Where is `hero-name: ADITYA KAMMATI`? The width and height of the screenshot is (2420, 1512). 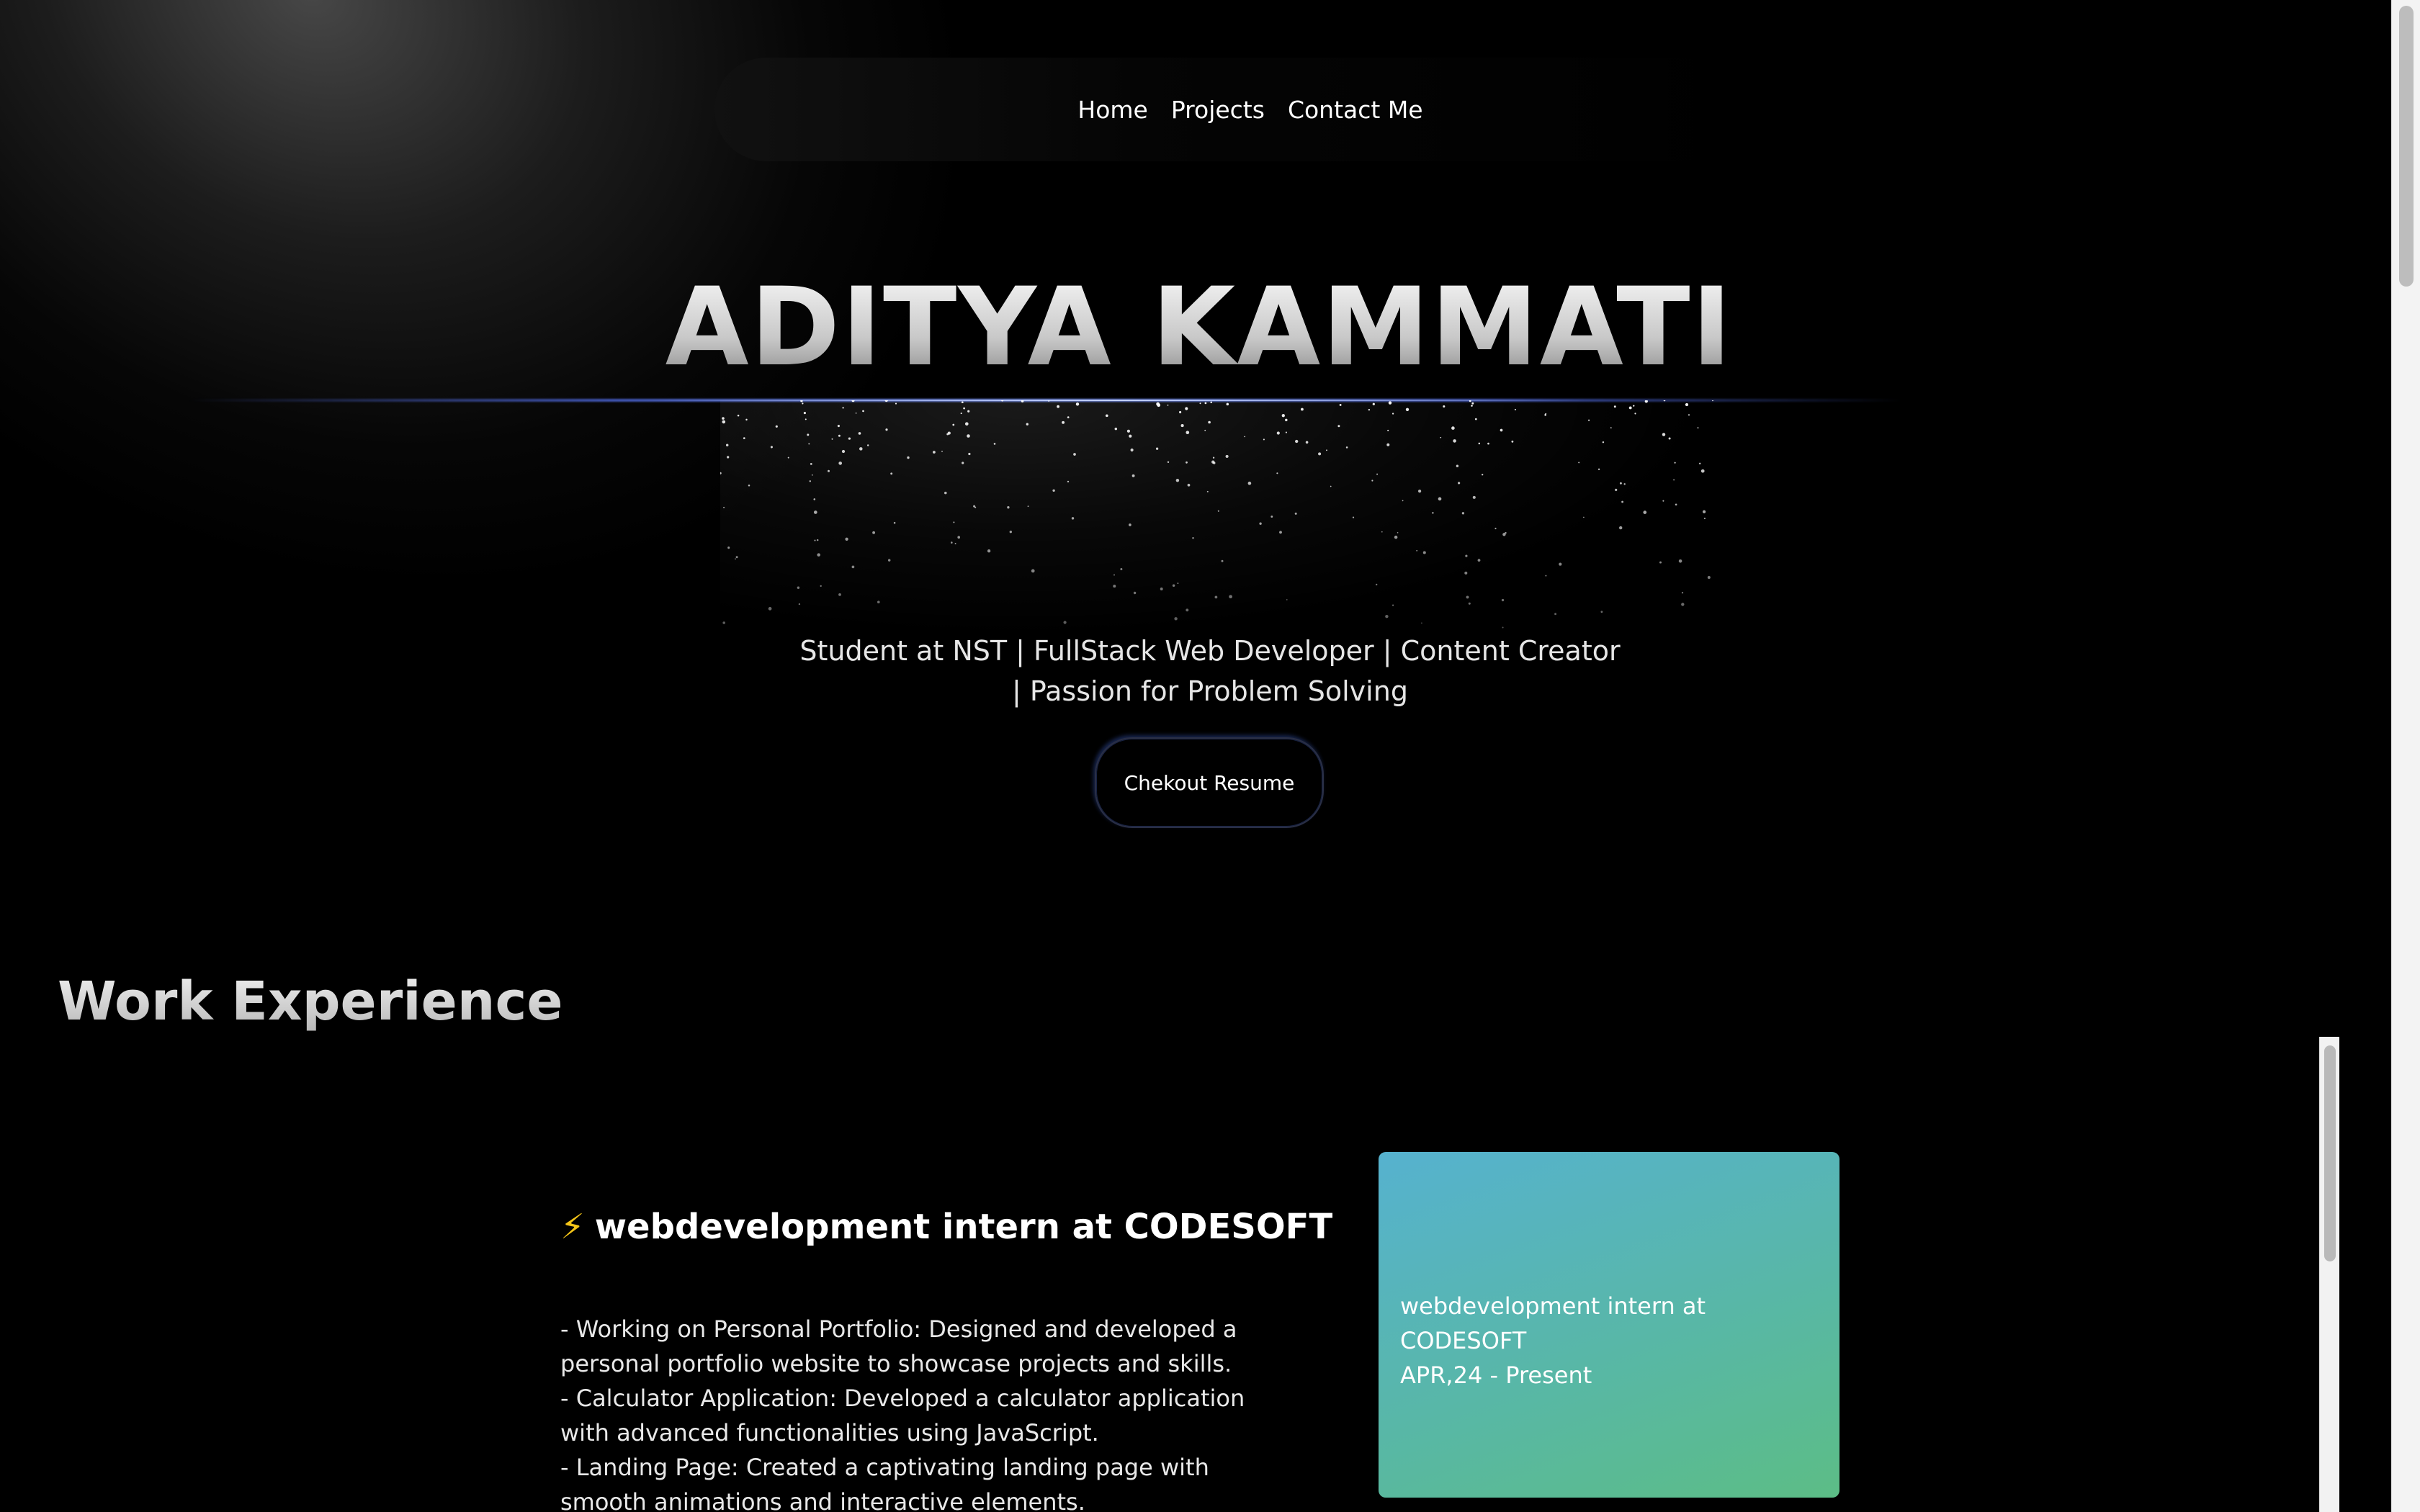
hero-name: ADITYA KAMMATI is located at coordinates (1199, 328).